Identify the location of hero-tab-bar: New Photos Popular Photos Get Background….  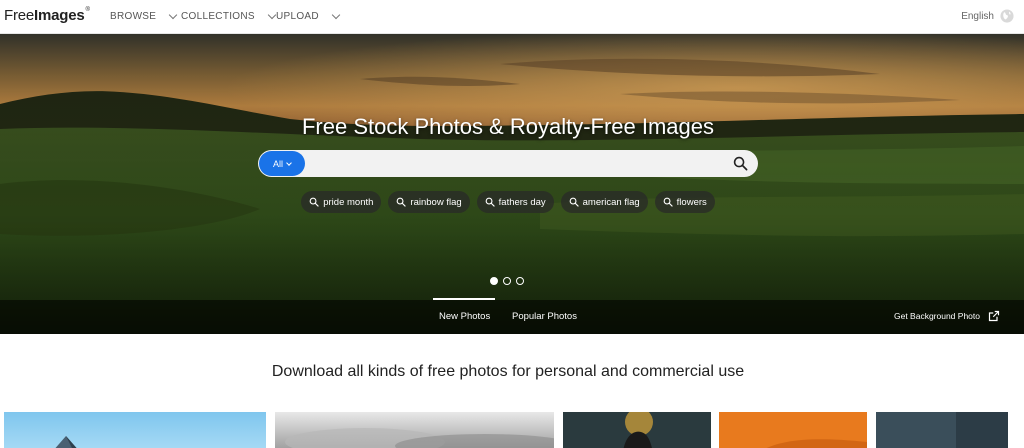
(512, 316).